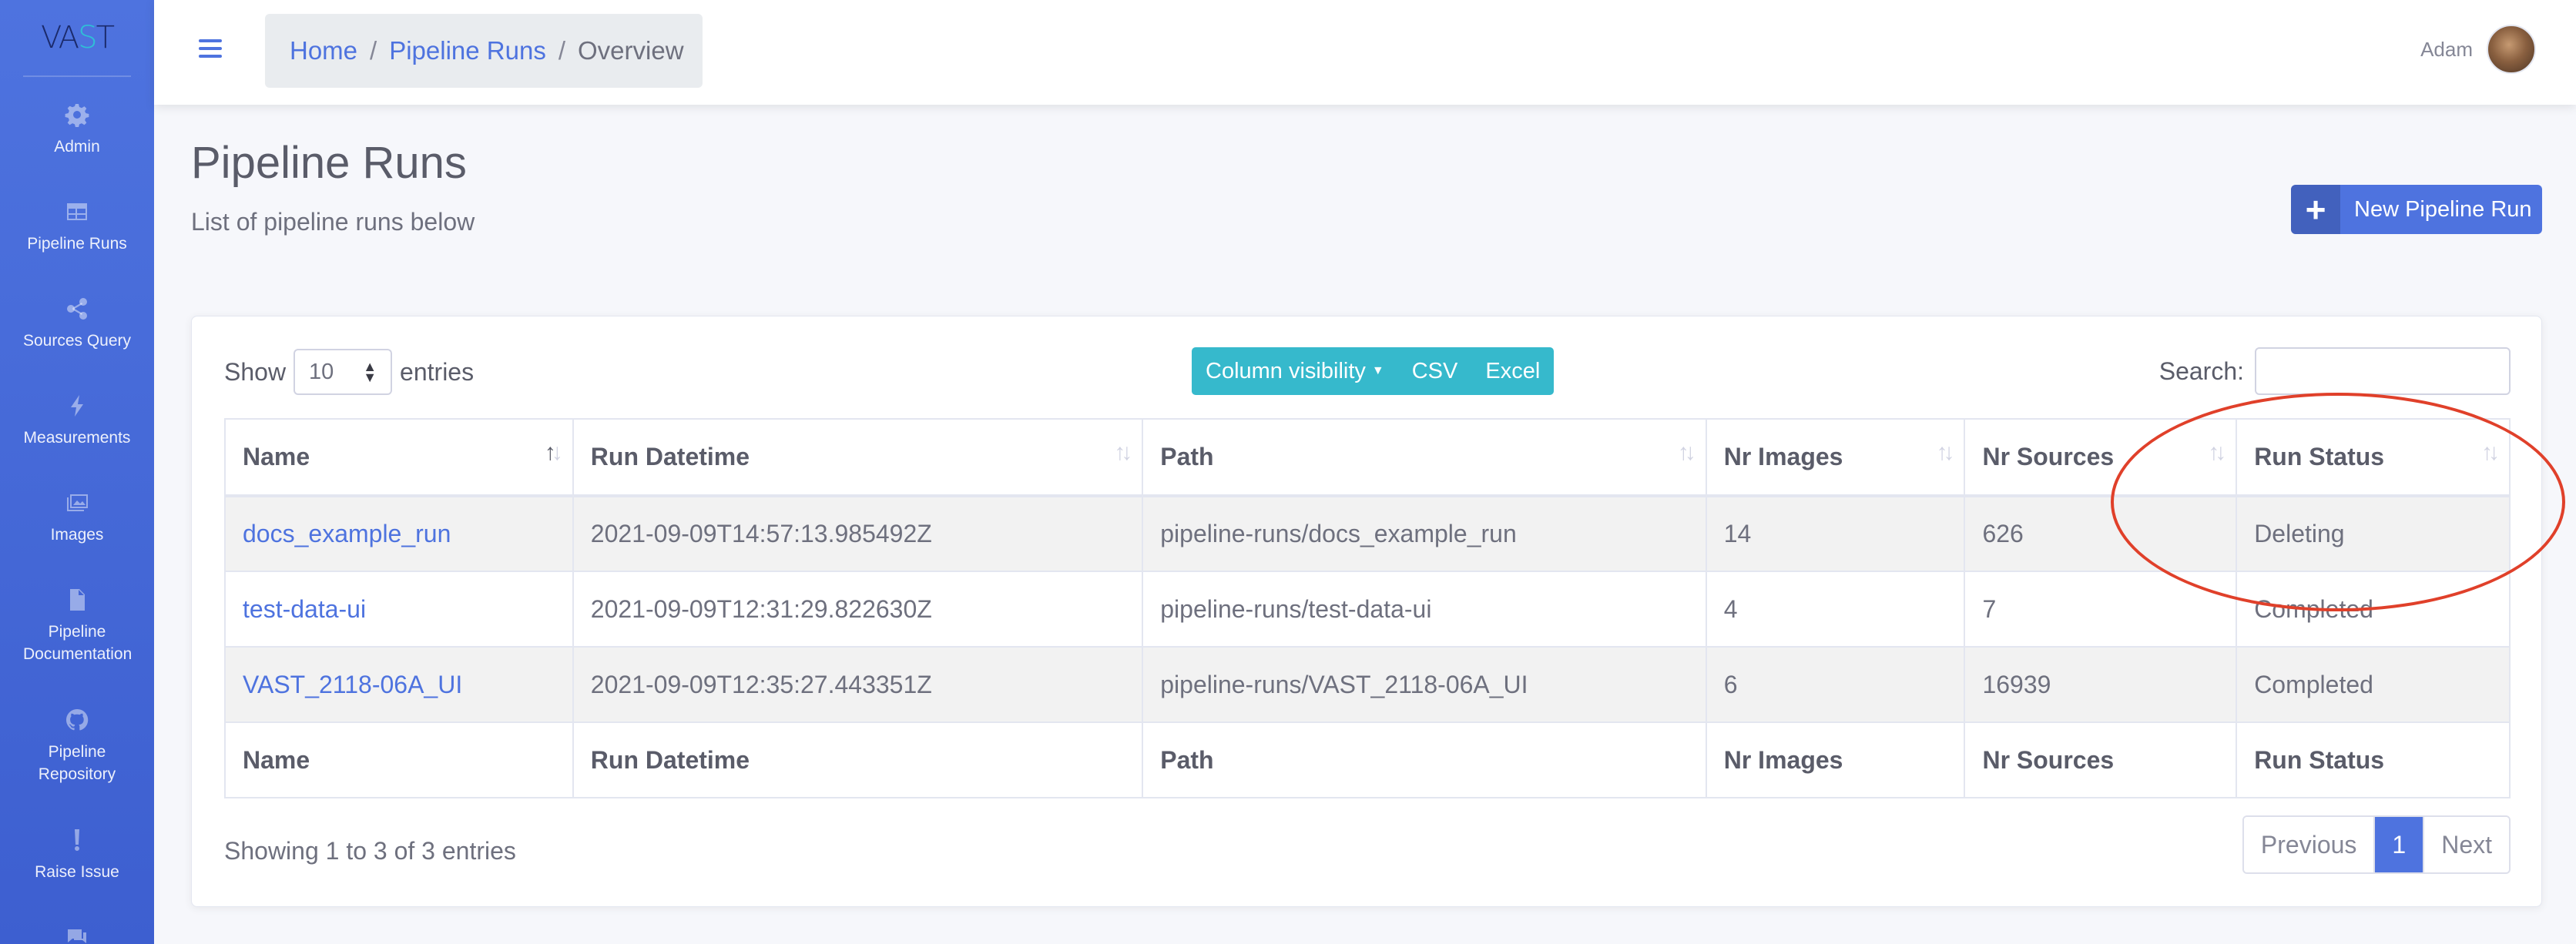 Image resolution: width=2576 pixels, height=944 pixels. Describe the element at coordinates (370, 372) in the screenshot. I see `select-arrows-icon: ▲ ▼` at that location.